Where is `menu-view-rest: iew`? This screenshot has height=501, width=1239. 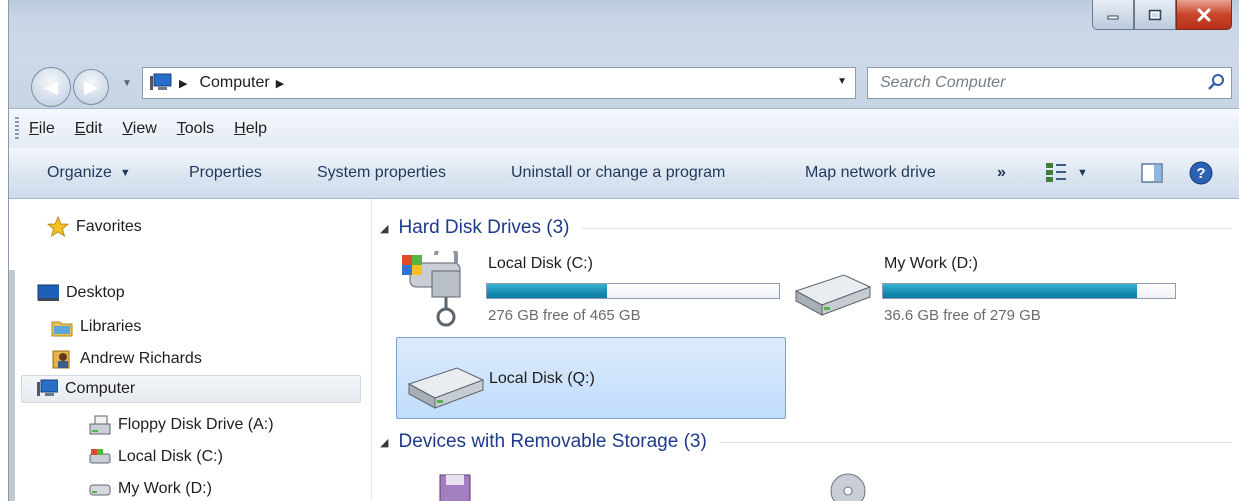
menu-view-rest: iew is located at coordinates (144, 128).